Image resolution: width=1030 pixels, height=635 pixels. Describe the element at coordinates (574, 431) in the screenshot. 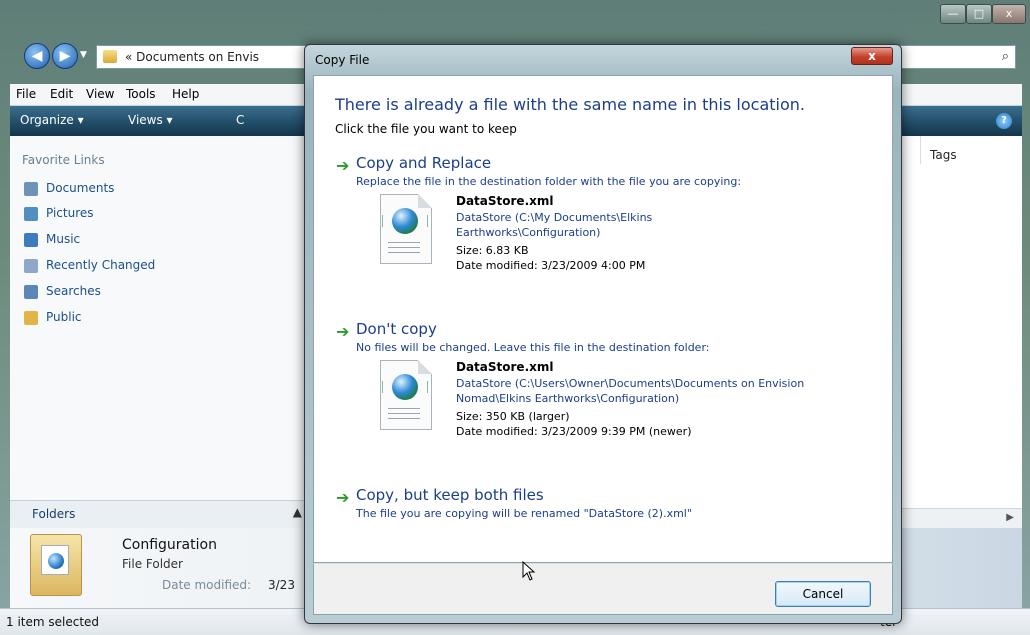

I see `file-date-modified: Date modified: 3/23/2009 9:39 PM (newer)` at that location.